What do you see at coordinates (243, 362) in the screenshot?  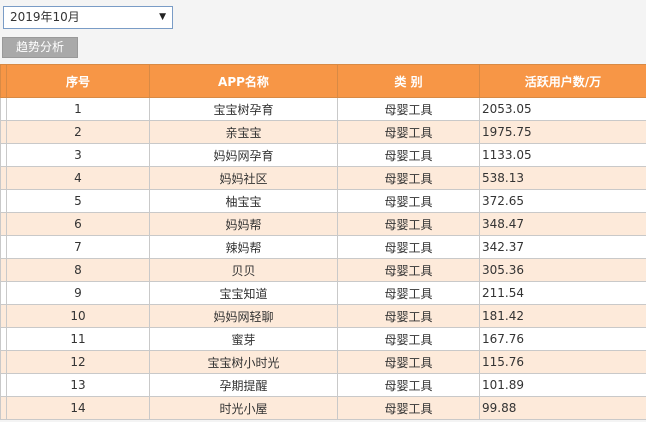 I see `app-name-cell: 宝宝树小时光` at bounding box center [243, 362].